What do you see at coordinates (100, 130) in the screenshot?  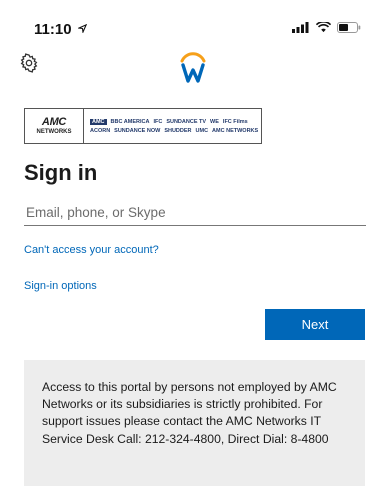 I see `brand-item: ACORN` at bounding box center [100, 130].